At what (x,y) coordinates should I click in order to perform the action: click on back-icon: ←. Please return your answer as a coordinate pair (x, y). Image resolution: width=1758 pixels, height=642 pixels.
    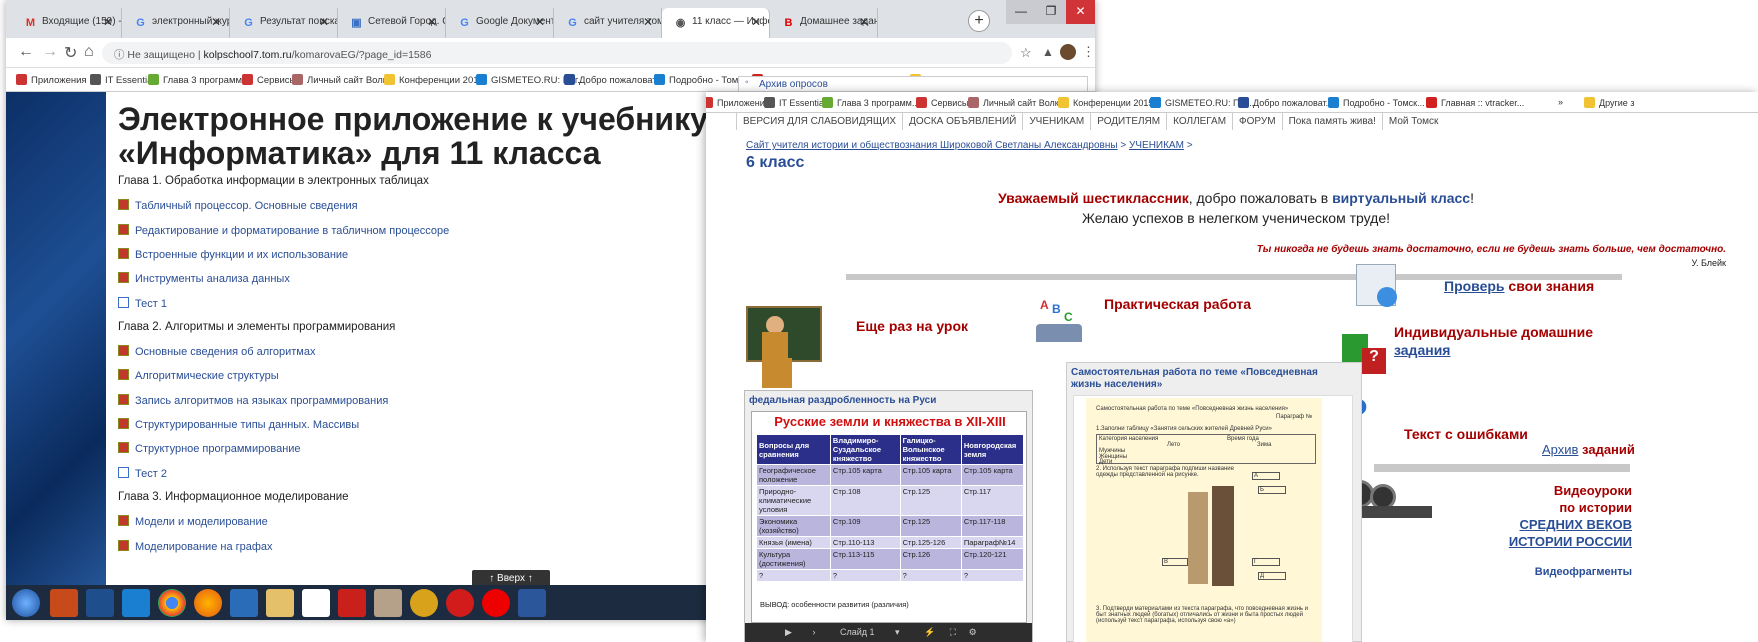
    Looking at the image, I should click on (26, 52).